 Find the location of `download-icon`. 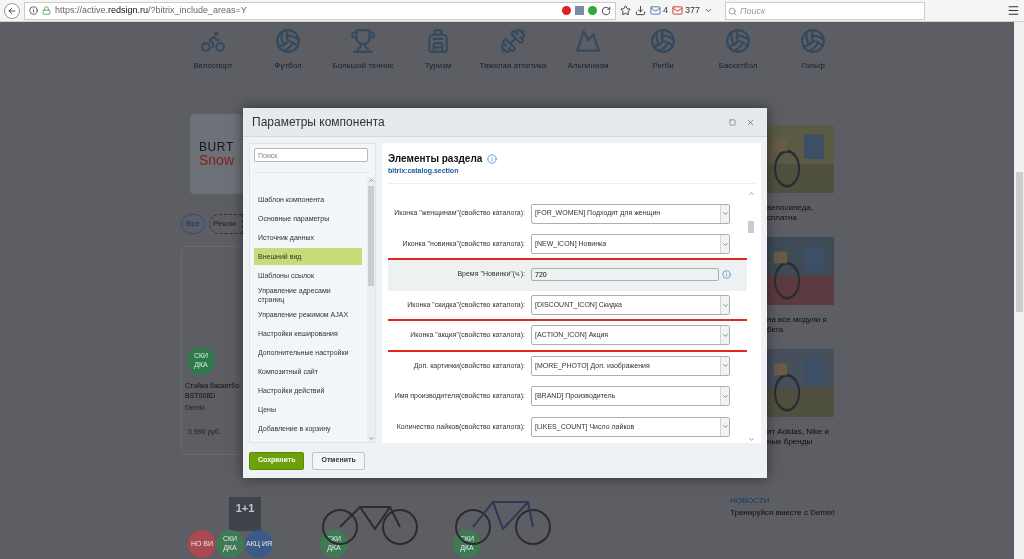

download-icon is located at coordinates (640, 10).